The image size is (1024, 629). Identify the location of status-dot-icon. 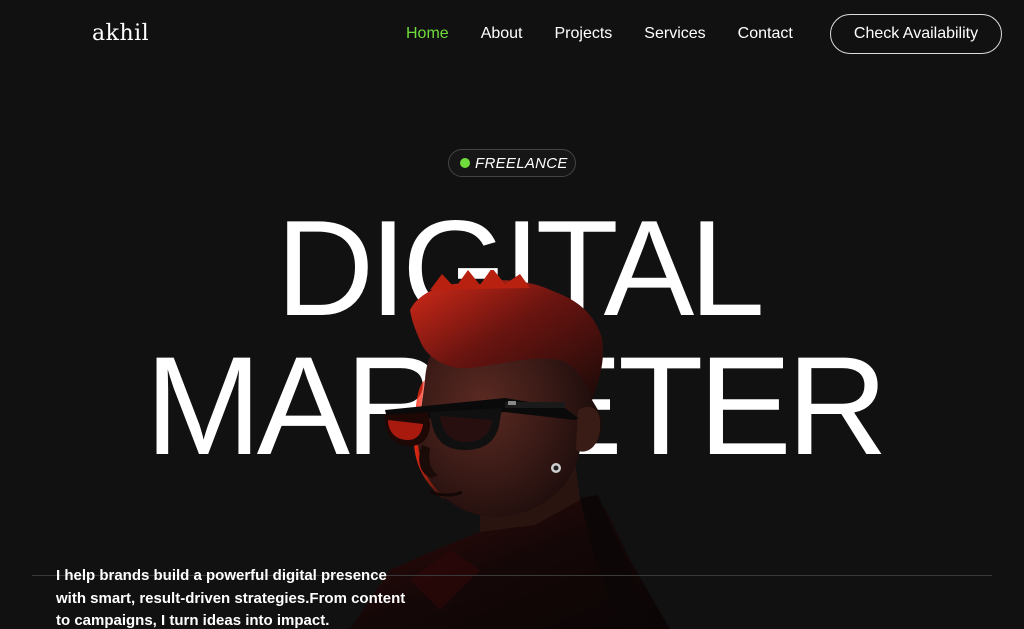
(465, 163).